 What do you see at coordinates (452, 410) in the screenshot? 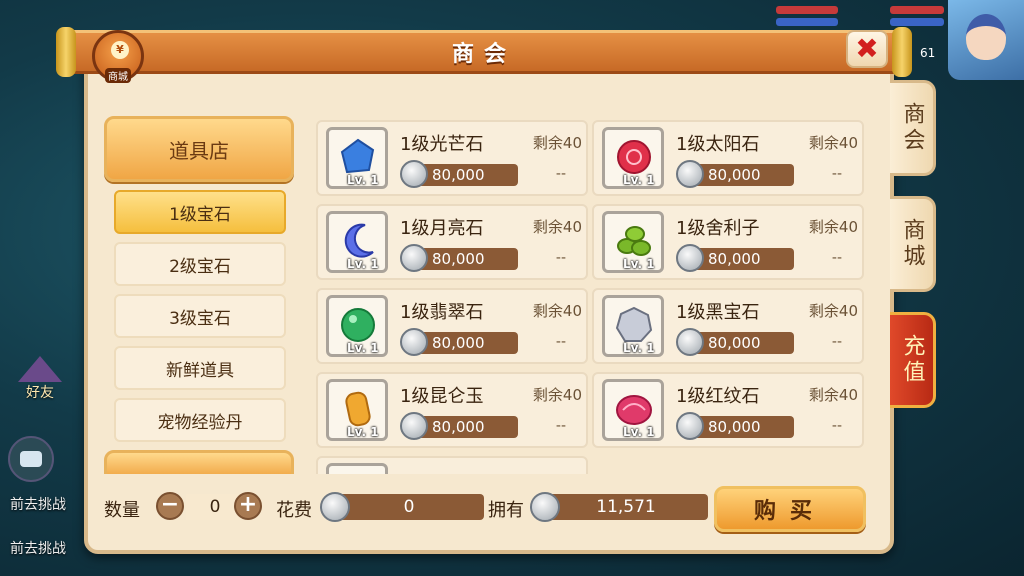
I see `item-card: Lv. 1 1级昆仑玉 剩余40 80,000 --` at bounding box center [452, 410].